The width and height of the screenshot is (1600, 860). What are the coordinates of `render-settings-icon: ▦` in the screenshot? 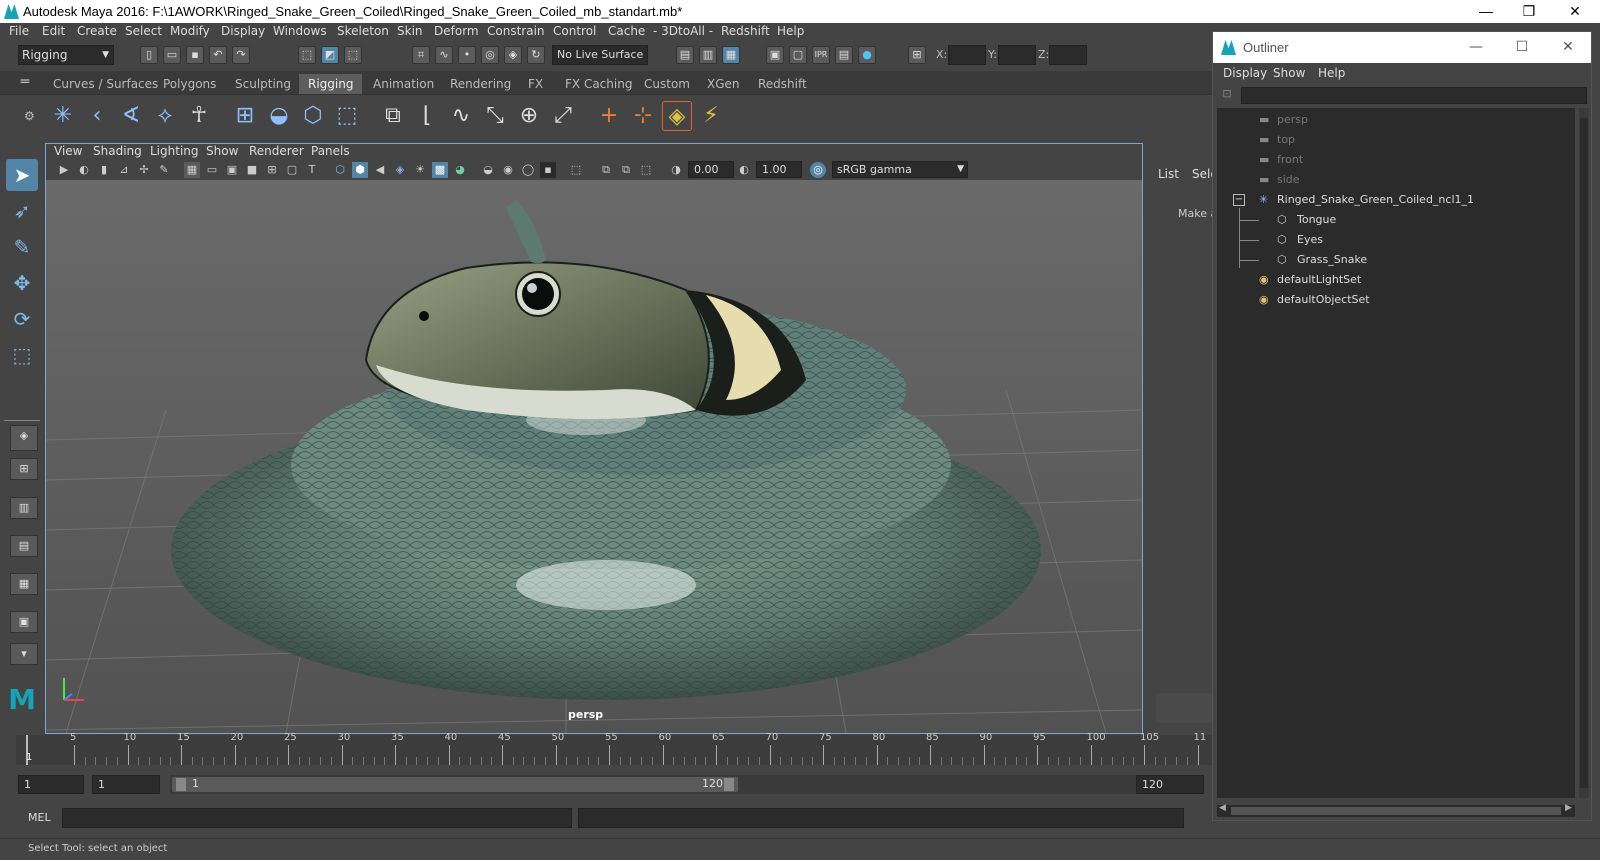 It's located at (731, 55).